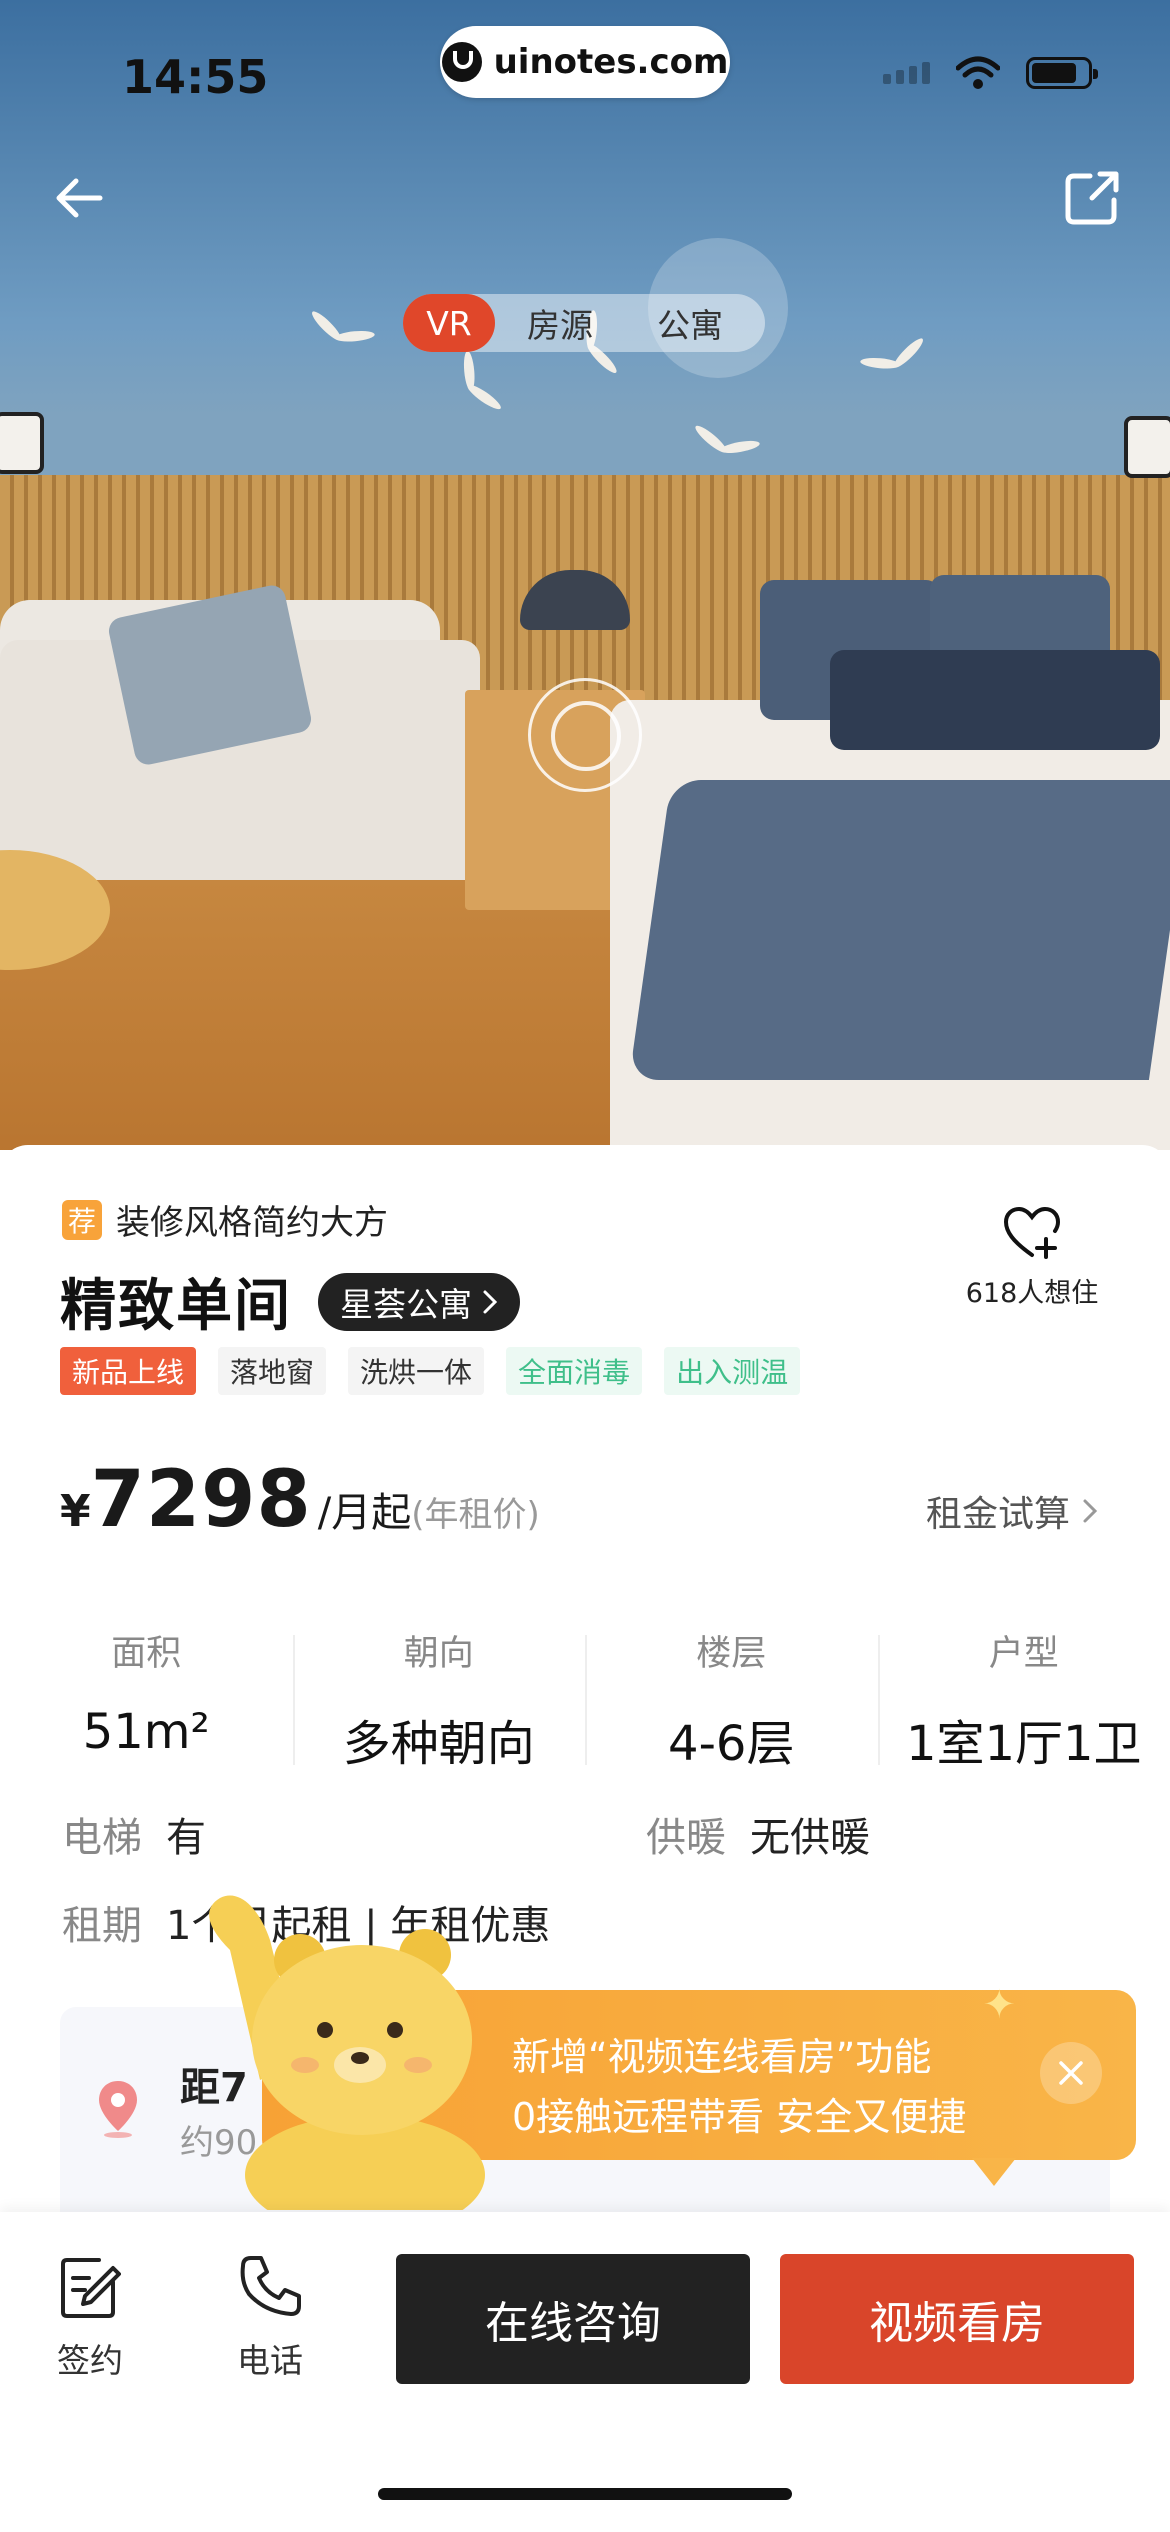 The width and height of the screenshot is (1170, 2532). What do you see at coordinates (585, 2494) in the screenshot?
I see `home-indicator` at bounding box center [585, 2494].